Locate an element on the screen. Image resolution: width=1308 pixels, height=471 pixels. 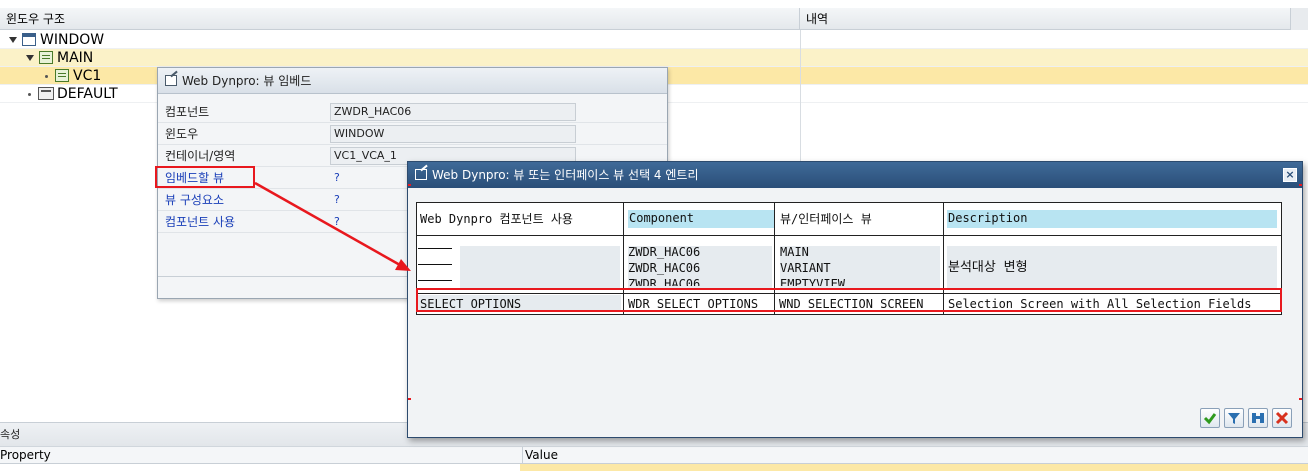
column-header-property: Property is located at coordinates (25, 455).